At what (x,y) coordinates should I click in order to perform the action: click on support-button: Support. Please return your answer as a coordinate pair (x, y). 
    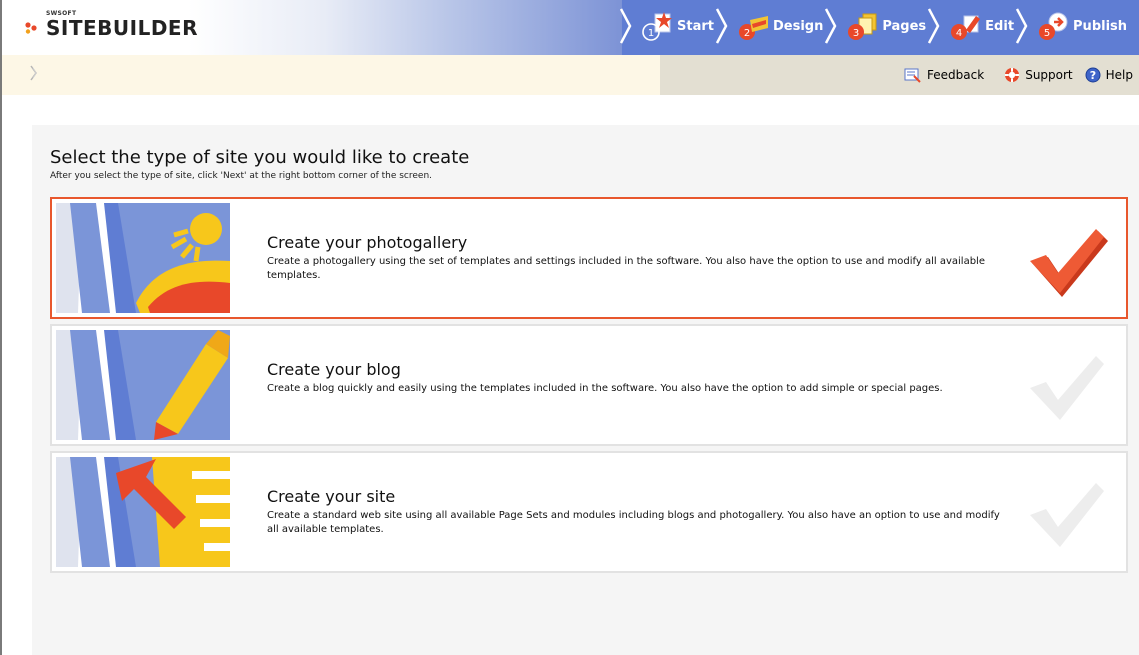
    Looking at the image, I should click on (1038, 75).